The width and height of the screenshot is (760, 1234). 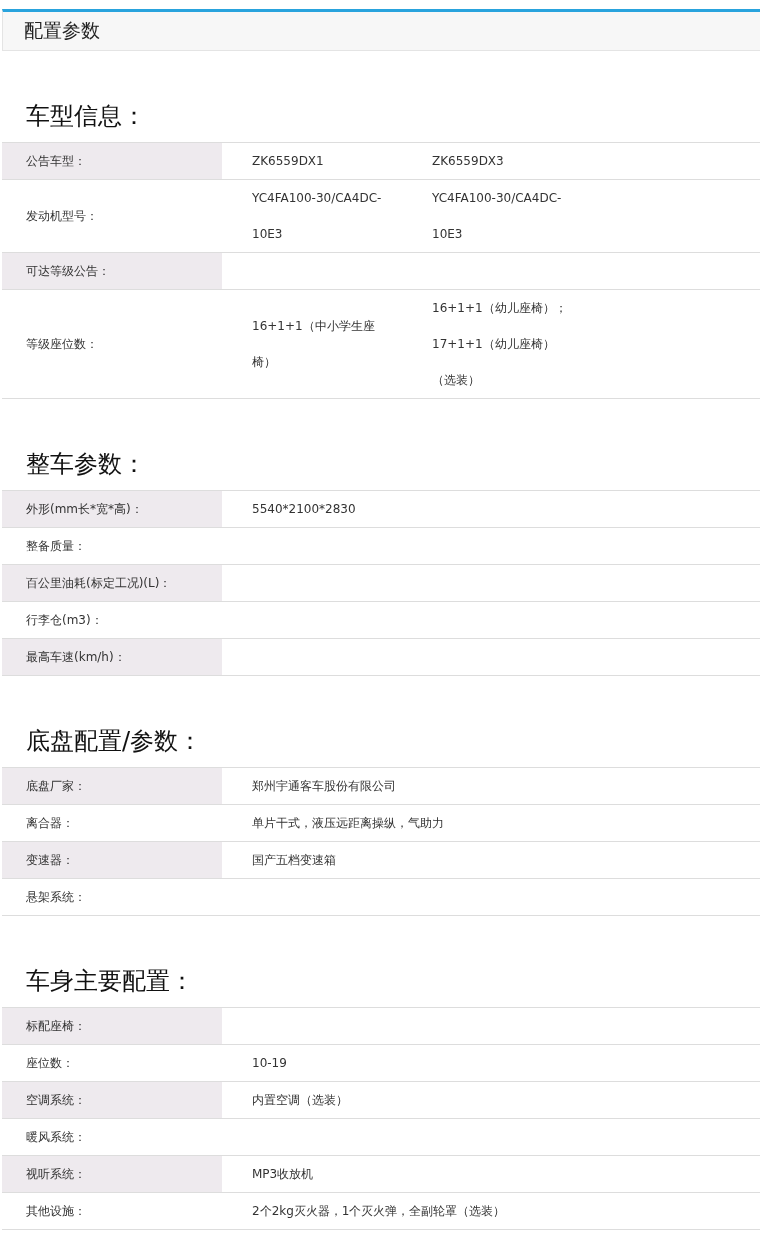 I want to click on page-title: 配置参数, so click(x=62, y=30).